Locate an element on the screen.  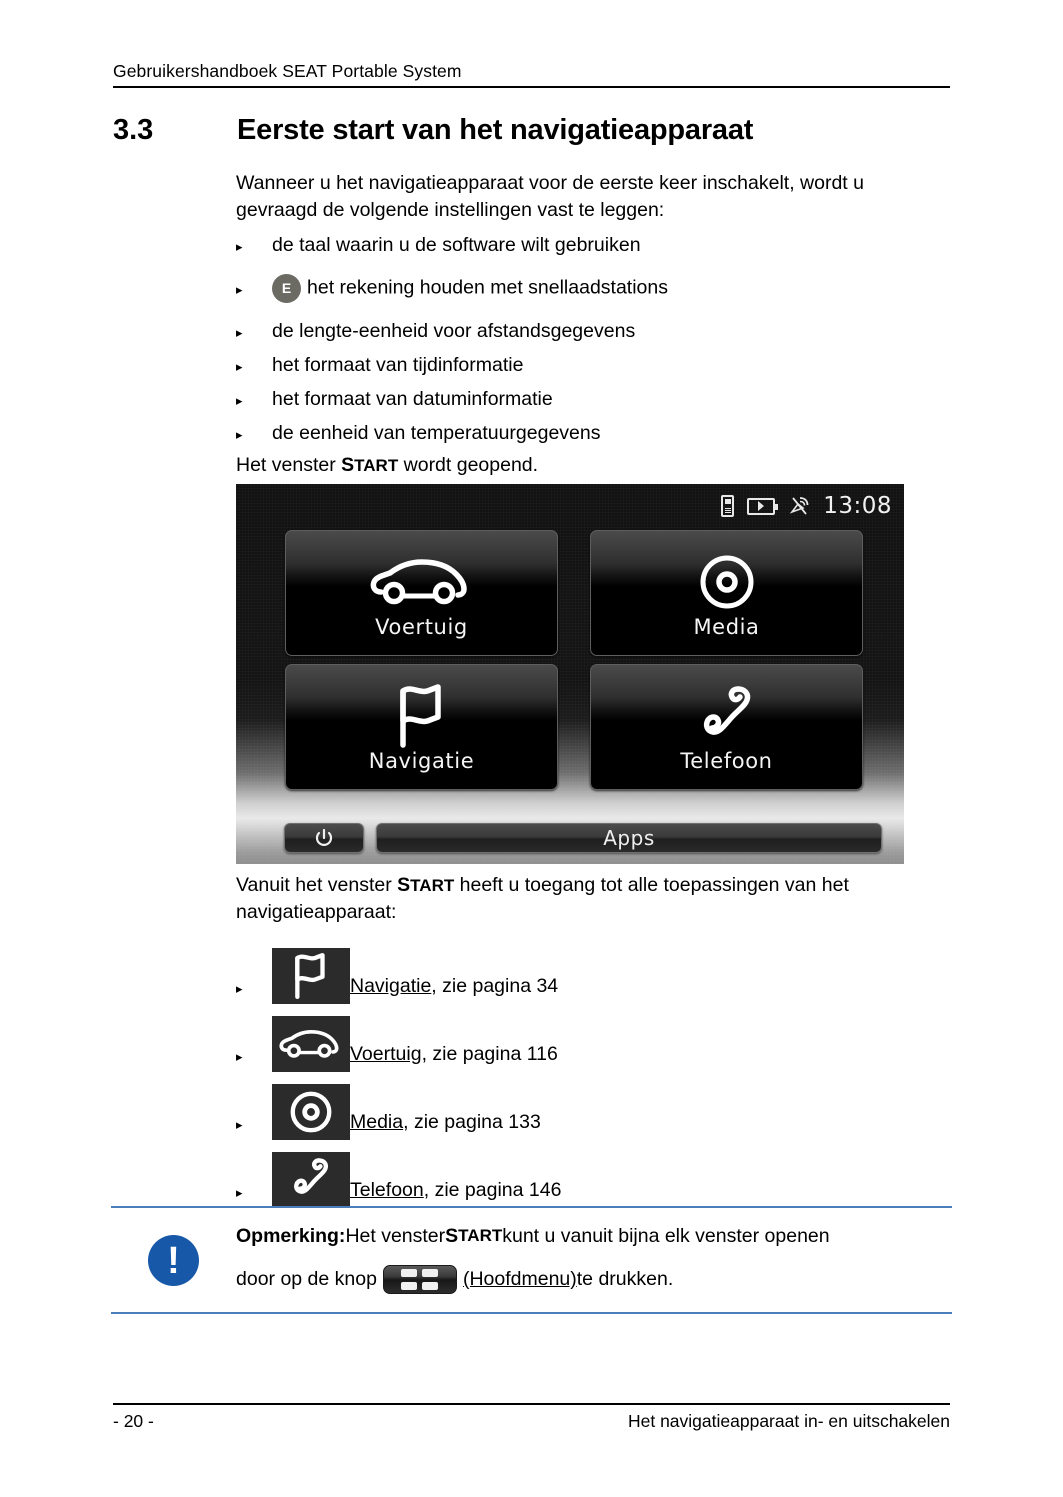
reference-text: Voertuig, zie pagina 116 is located at coordinates (454, 1056).